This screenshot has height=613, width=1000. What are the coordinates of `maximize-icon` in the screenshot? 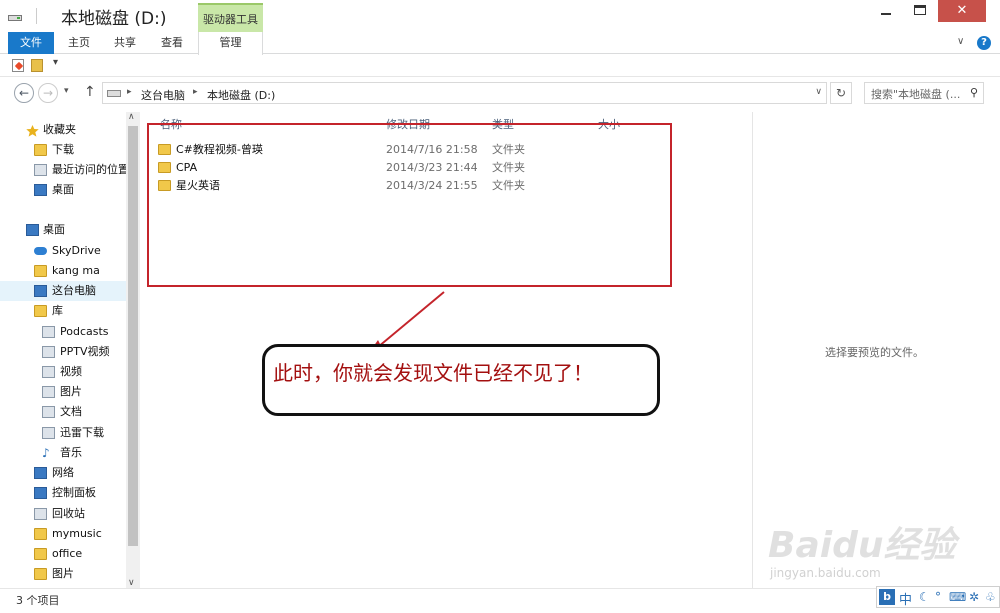 It's located at (920, 10).